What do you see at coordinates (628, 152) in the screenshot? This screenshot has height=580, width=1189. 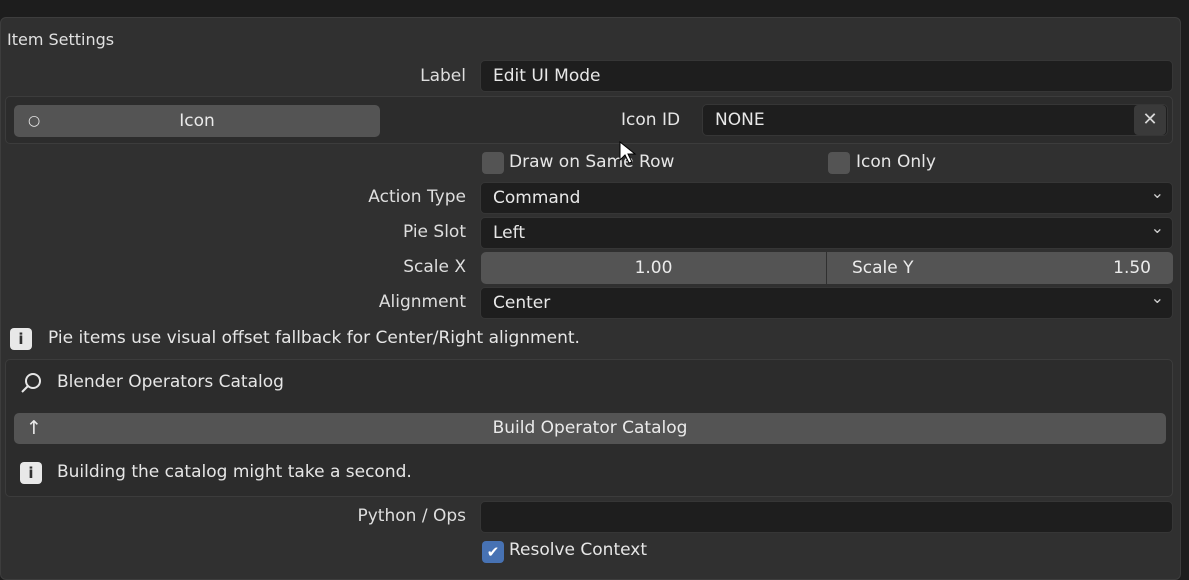 I see `mouse-cursor-icon` at bounding box center [628, 152].